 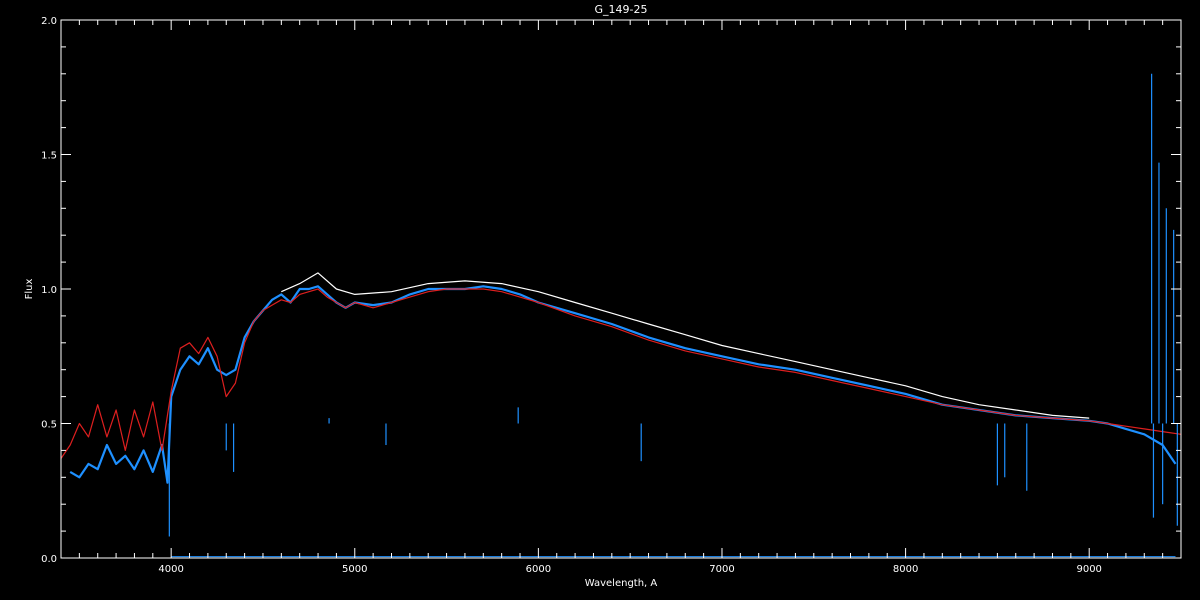 What do you see at coordinates (1088, 569) in the screenshot?
I see `x-tick-label: 9000` at bounding box center [1088, 569].